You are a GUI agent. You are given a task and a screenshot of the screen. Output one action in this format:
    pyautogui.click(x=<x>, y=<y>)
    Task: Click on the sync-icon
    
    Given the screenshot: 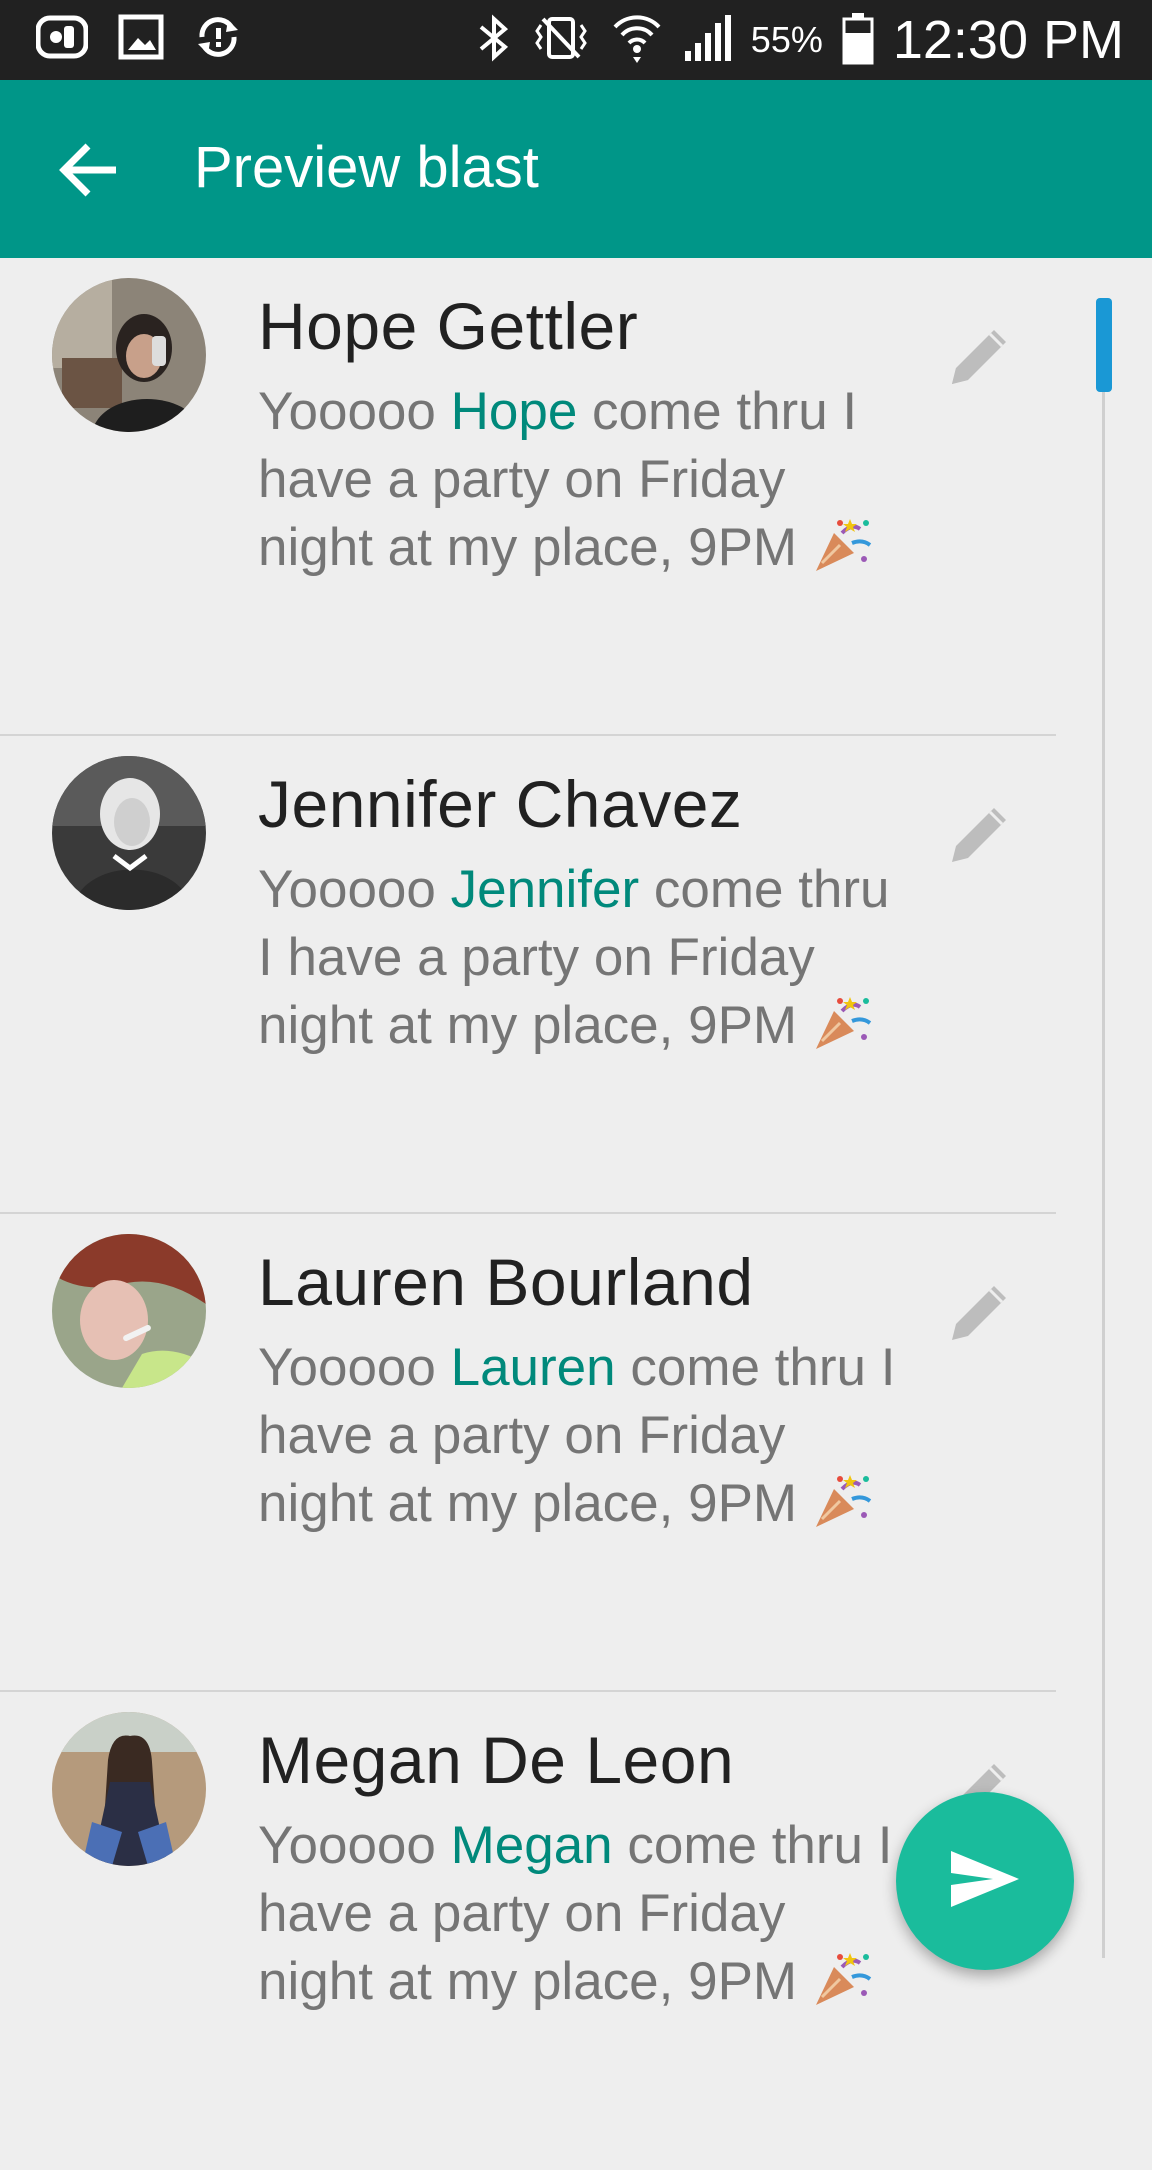 What is the action you would take?
    pyautogui.click(x=218, y=39)
    